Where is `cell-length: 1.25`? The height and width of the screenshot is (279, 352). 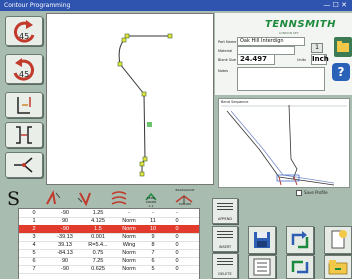 cell-length: 1.25 is located at coordinates (98, 213).